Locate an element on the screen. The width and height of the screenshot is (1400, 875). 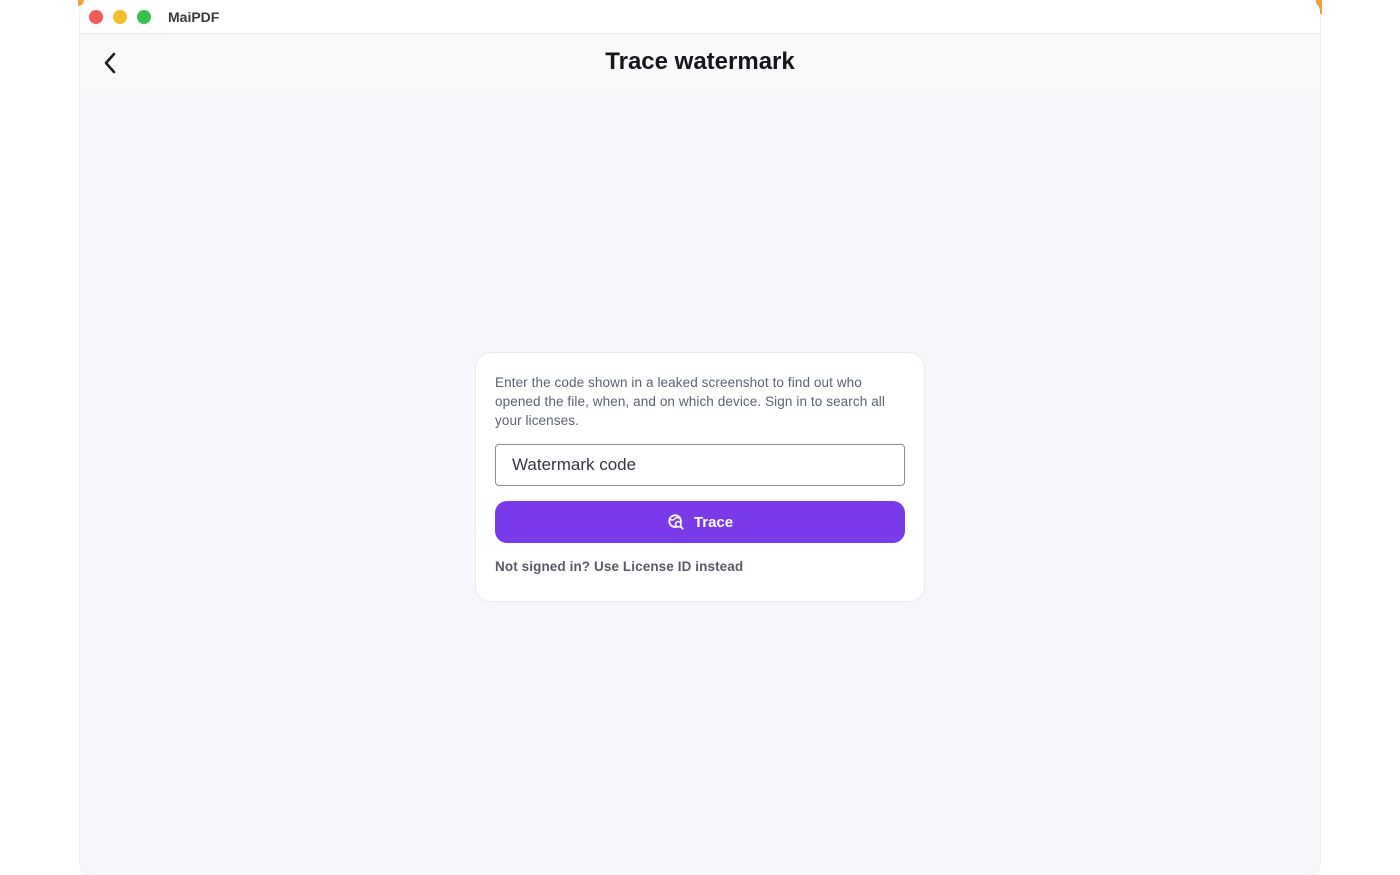
trace-button: Trace is located at coordinates (700, 522).